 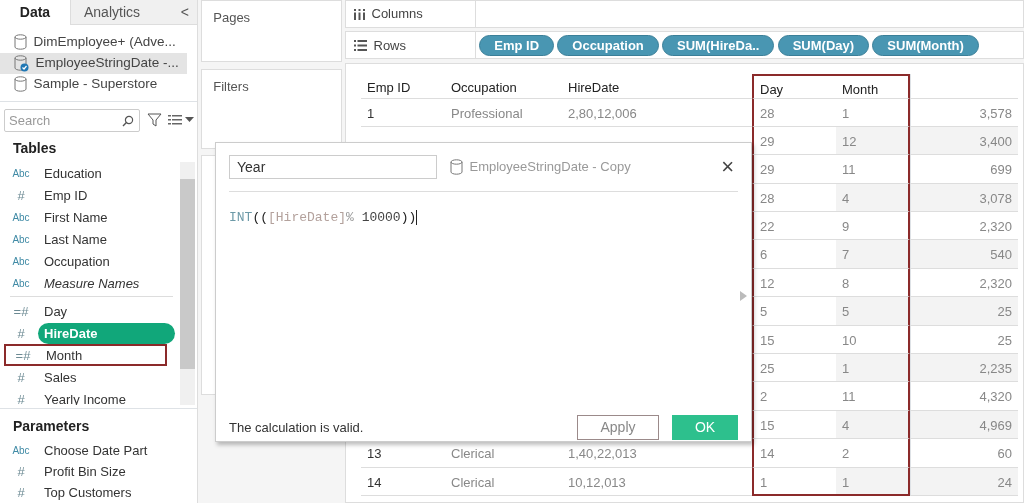 I want to click on scrollbar, so click(x=187, y=283).